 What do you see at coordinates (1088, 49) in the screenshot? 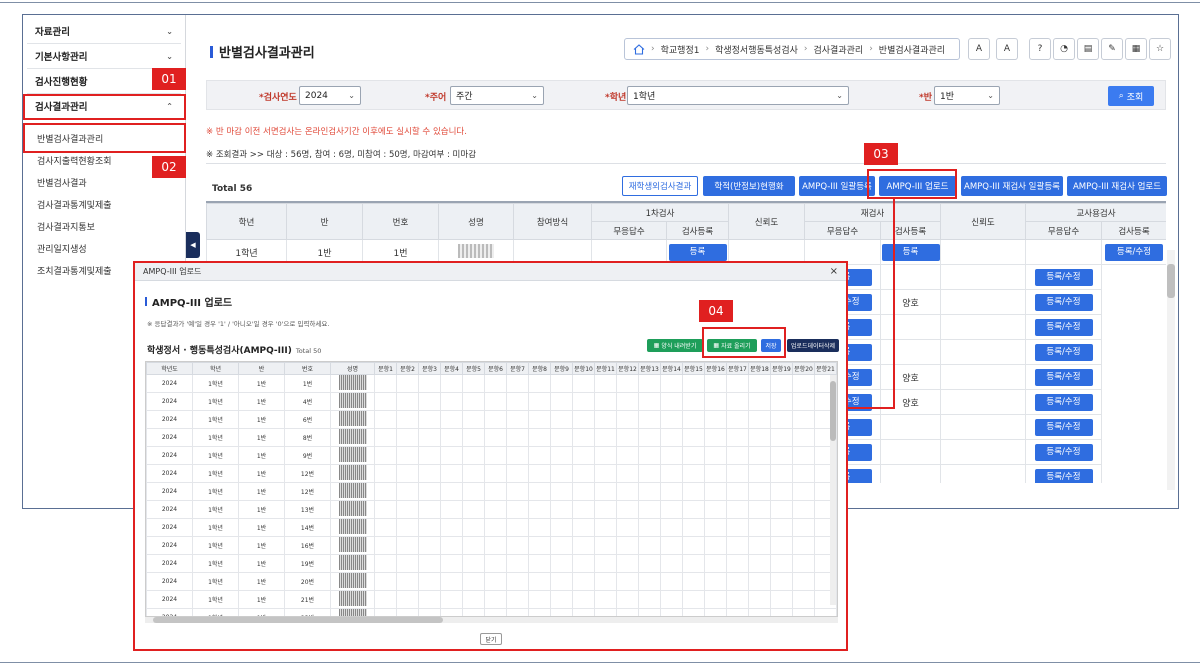
I see `document-icon: ▤` at bounding box center [1088, 49].